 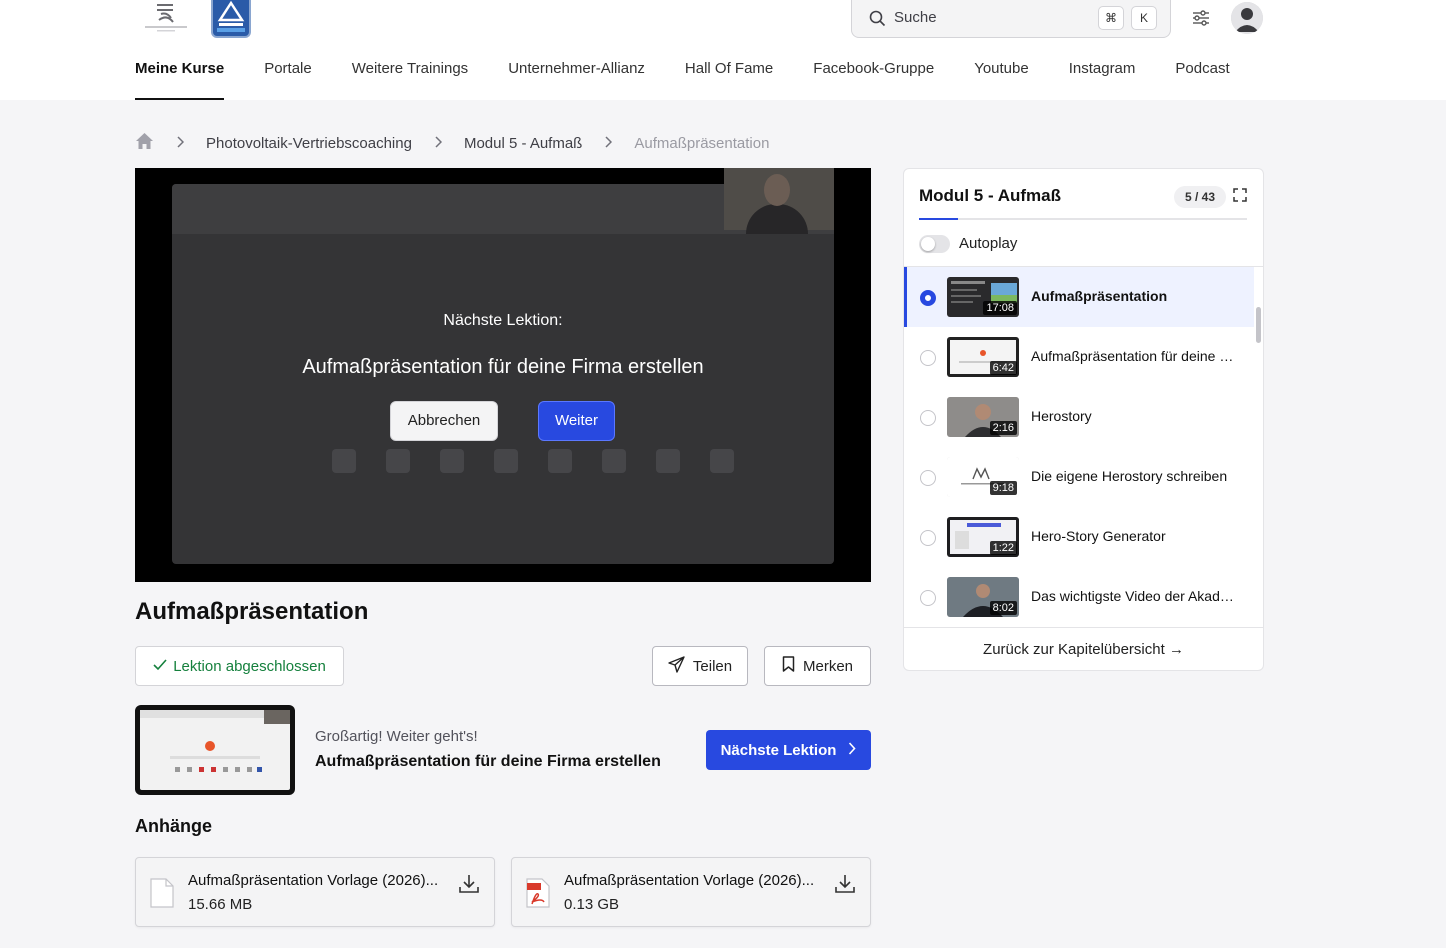 What do you see at coordinates (1200, 197) in the screenshot?
I see `lesson-counter-badge: 5 / 43` at bounding box center [1200, 197].